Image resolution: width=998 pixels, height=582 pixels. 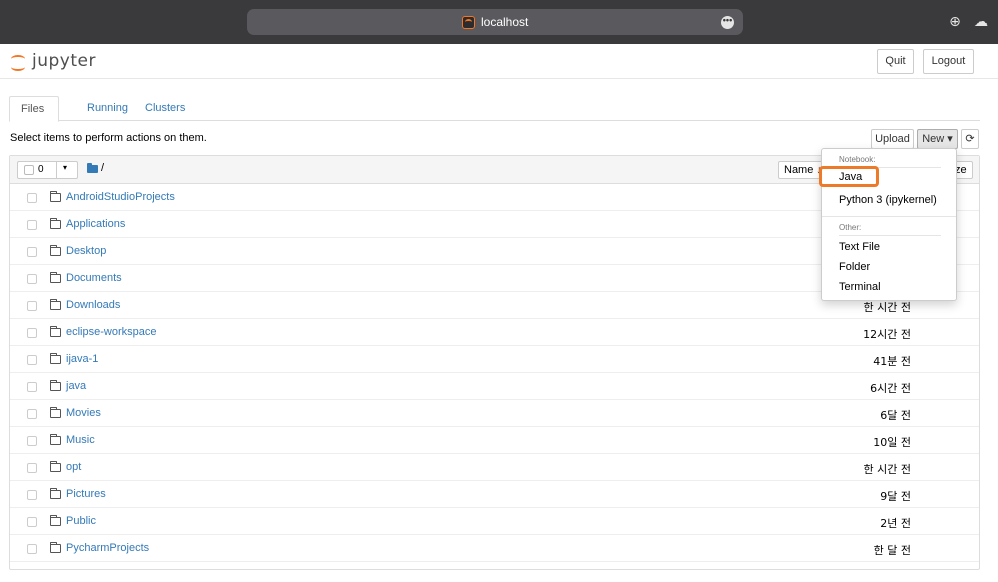 I want to click on jupyter-logo-icon, so click(x=18, y=62).